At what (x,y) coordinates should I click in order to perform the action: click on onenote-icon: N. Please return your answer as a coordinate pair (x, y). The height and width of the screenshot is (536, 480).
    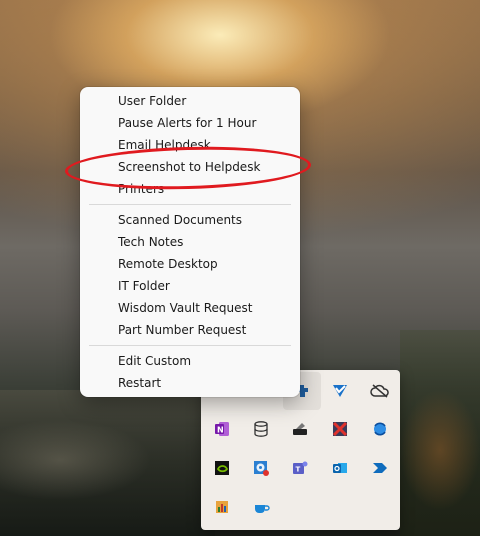
    Looking at the image, I should click on (222, 429).